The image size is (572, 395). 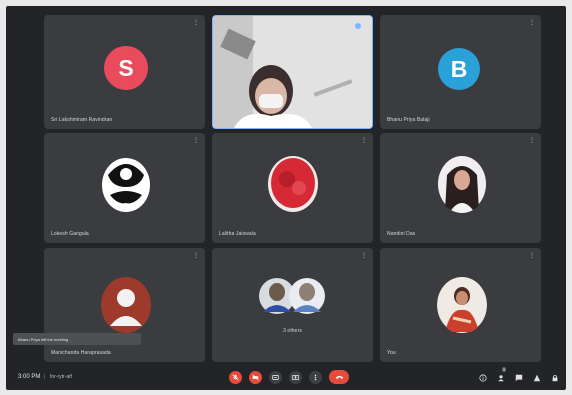 I want to click on participant-name: Sri Lakshmiram Ravindran, so click(x=82, y=120).